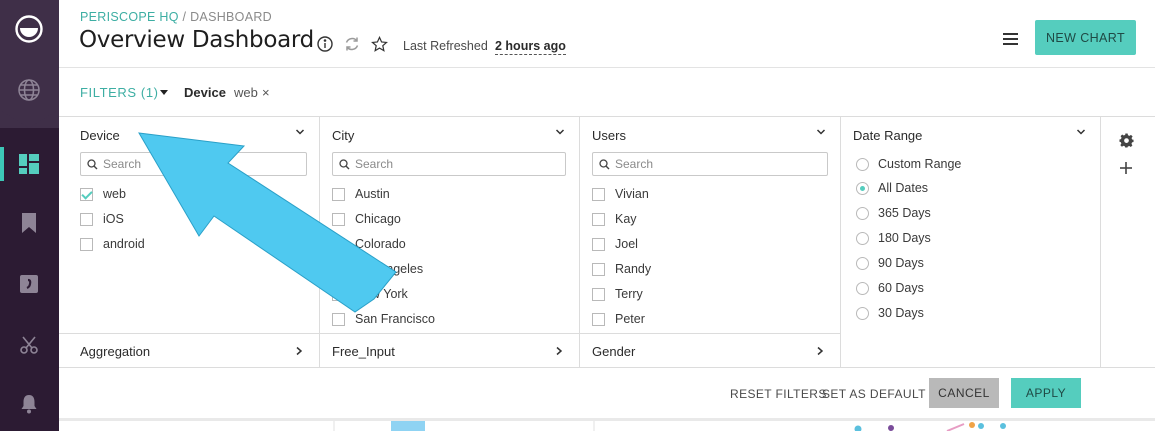 This screenshot has width=1155, height=431. I want to click on caret-down-icon, so click(164, 92).